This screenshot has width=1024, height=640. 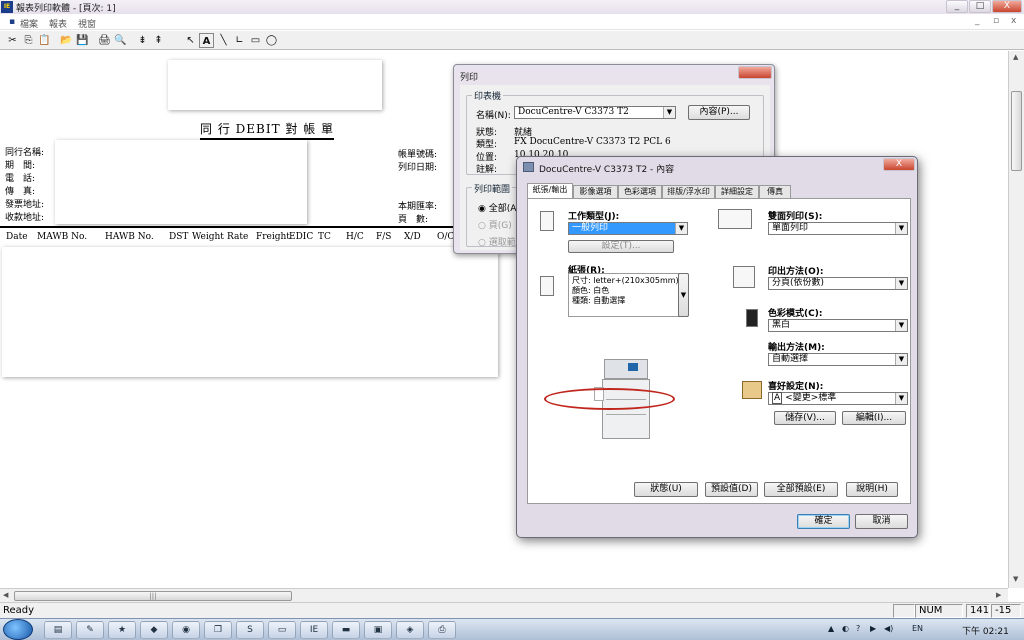 I want to click on status-bar: Ready NUM 141 -15, so click(x=512, y=610).